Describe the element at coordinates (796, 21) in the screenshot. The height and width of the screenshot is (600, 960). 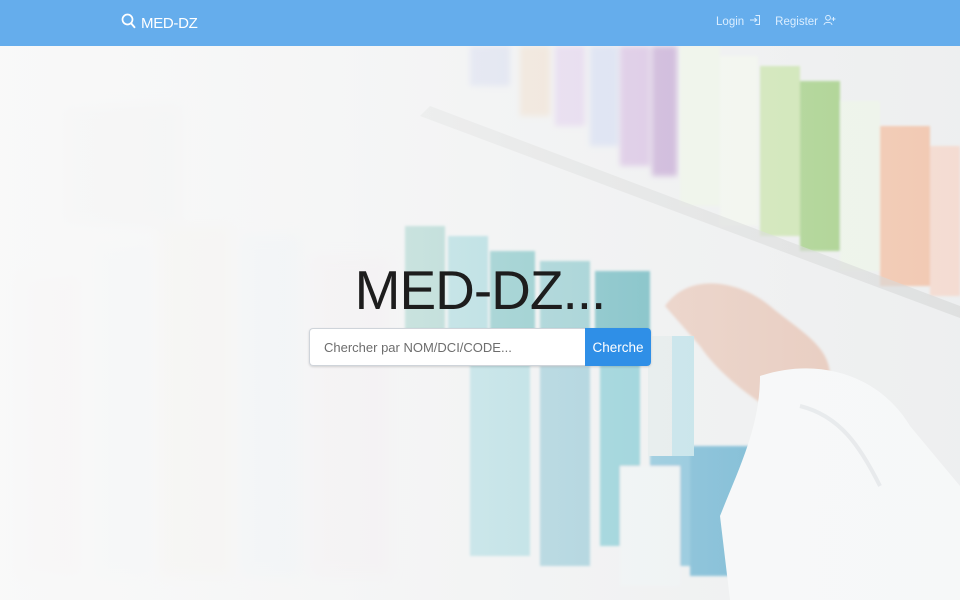
I see `register-label: Register` at that location.